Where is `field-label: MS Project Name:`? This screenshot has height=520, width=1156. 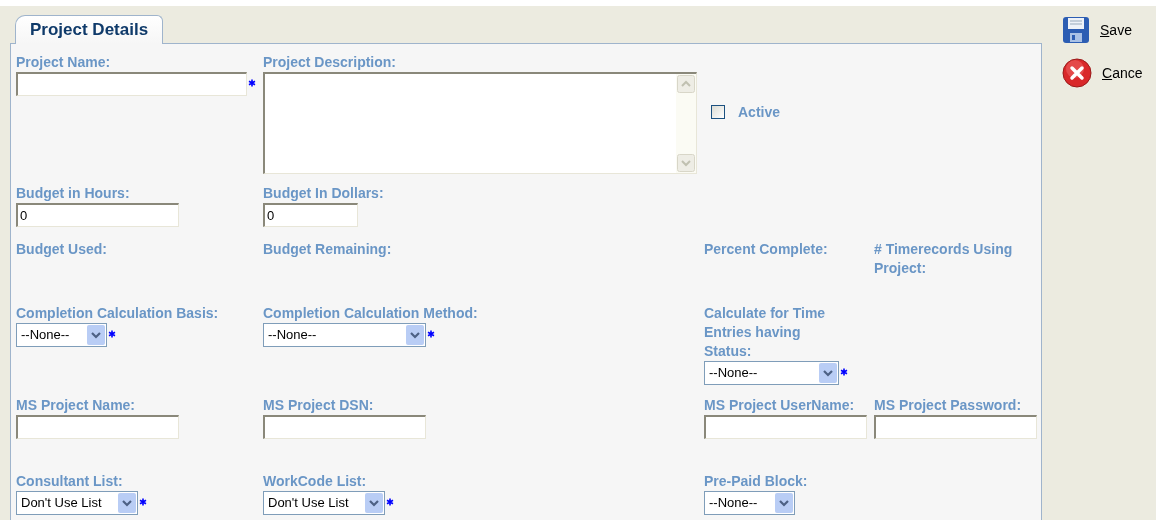
field-label: MS Project Name: is located at coordinates (76, 405).